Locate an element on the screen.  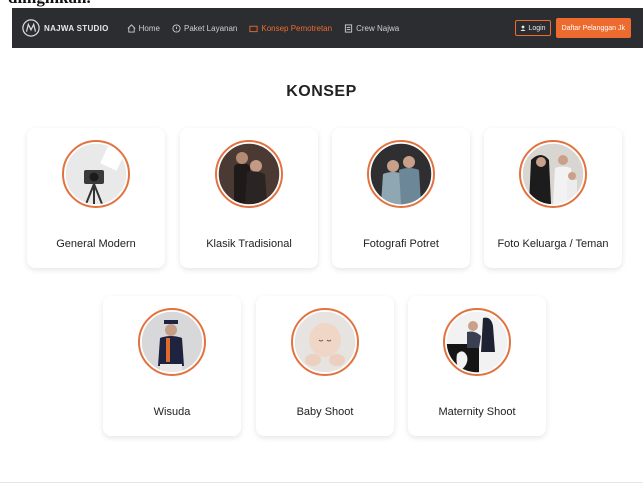
concept-card-foto-keluarga-teman: Foto Keluarga / Teman is located at coordinates (553, 198).